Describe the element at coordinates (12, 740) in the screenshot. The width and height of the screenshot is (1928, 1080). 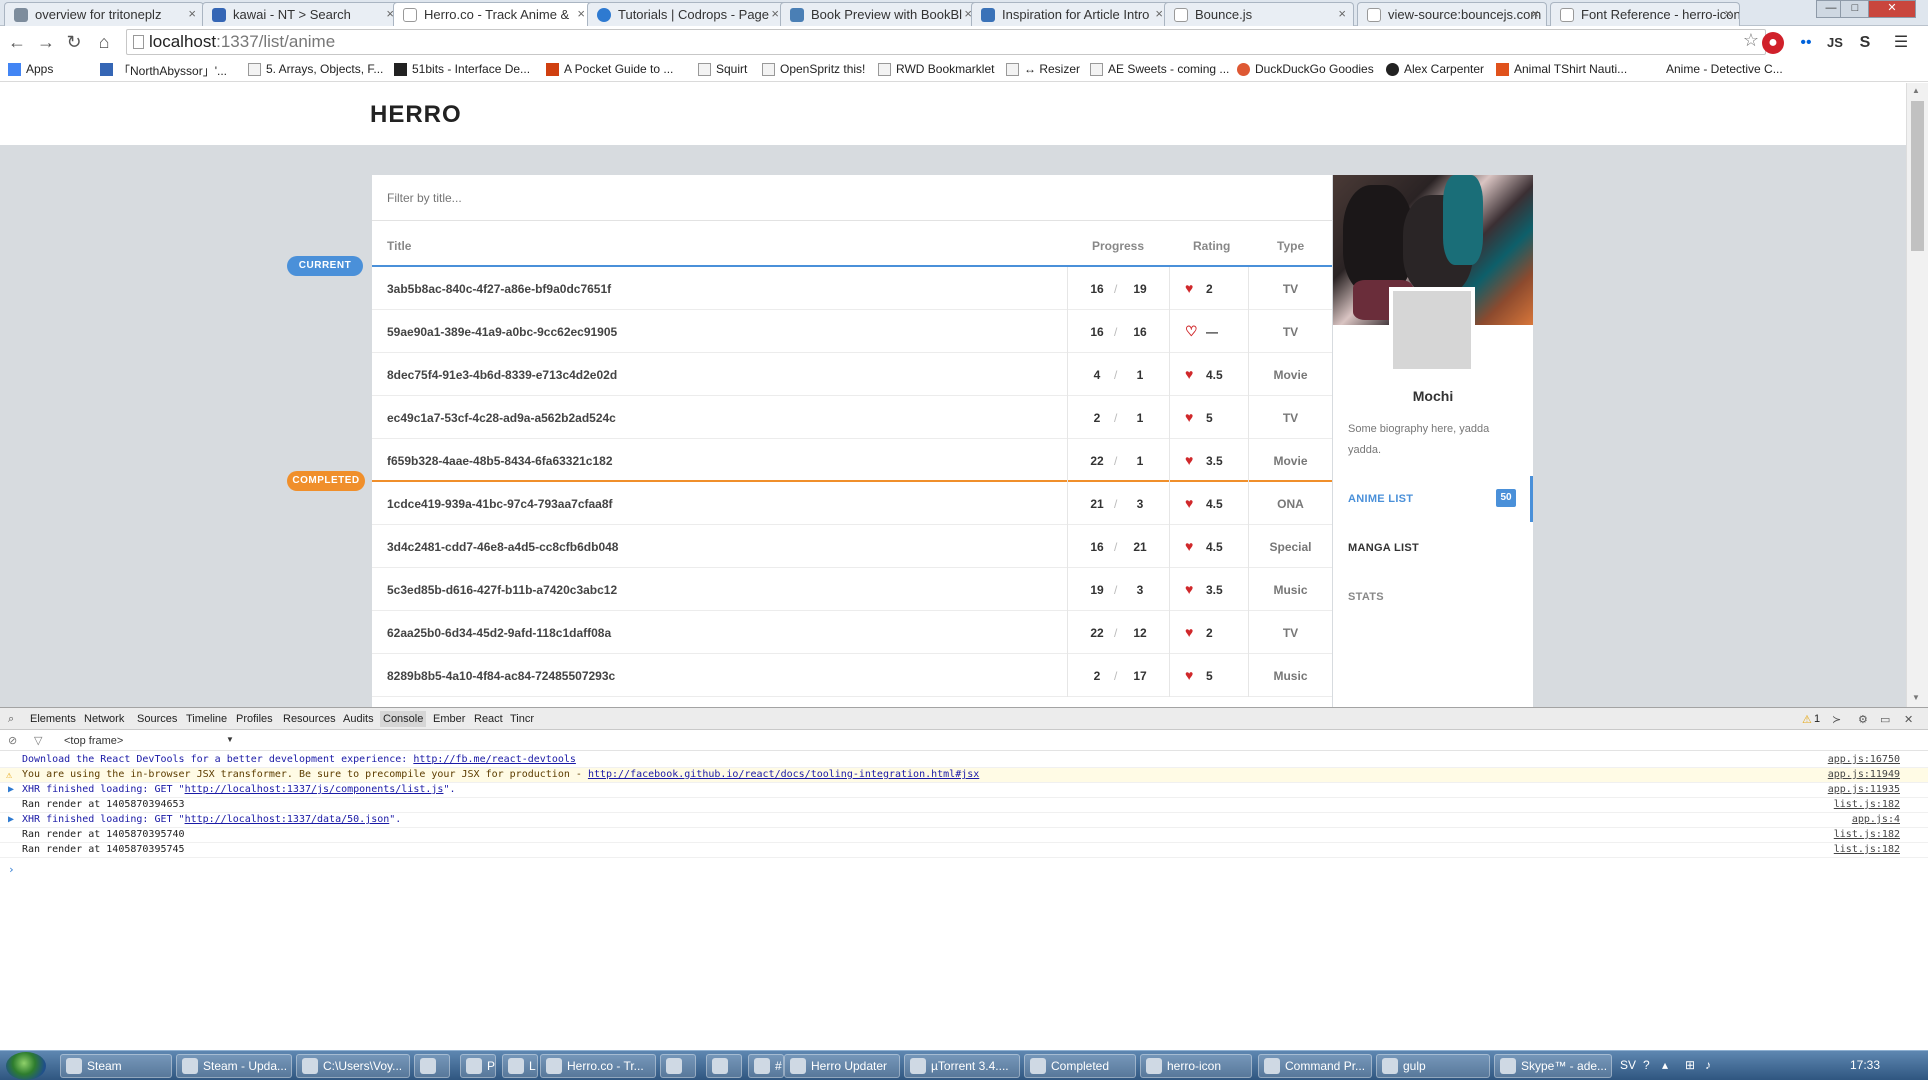
I see `clear-console-icon: ⊘` at that location.